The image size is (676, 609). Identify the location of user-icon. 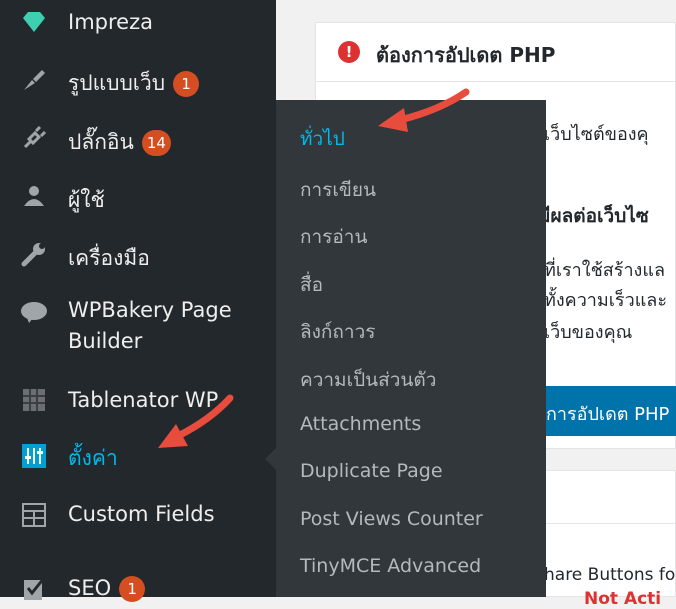
(34, 196).